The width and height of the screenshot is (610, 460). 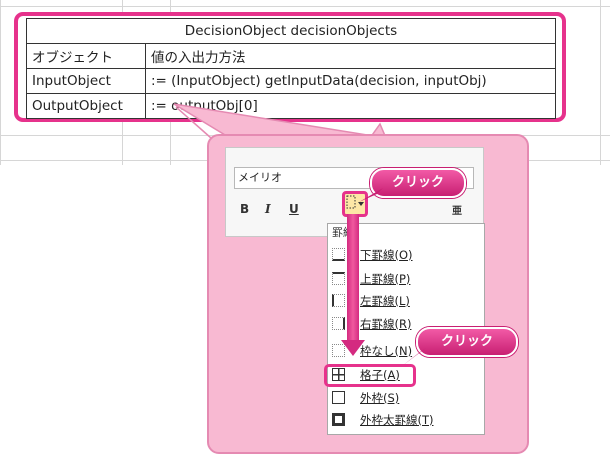 What do you see at coordinates (414, 357) in the screenshot?
I see `callout-2-pointer` at bounding box center [414, 357].